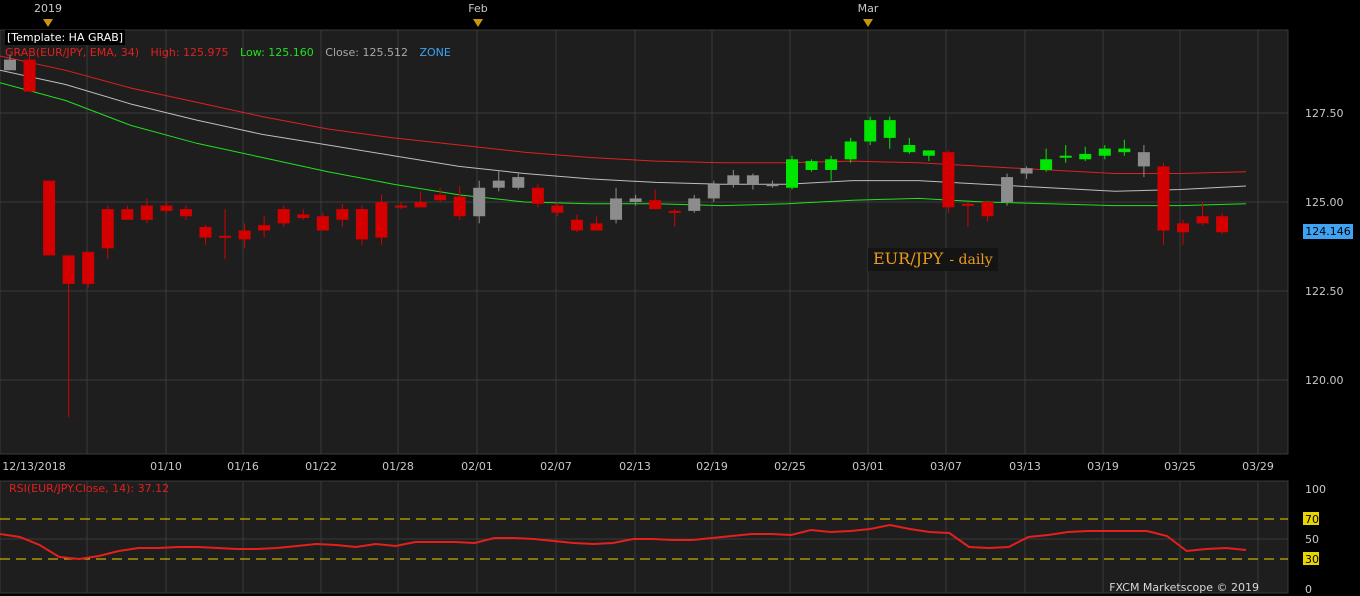 The width and height of the screenshot is (1360, 596). I want to click on x-tick-label: 02/07, so click(556, 466).